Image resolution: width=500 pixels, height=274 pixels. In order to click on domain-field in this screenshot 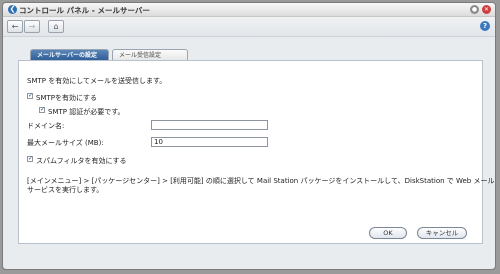, I will do `click(209, 125)`.